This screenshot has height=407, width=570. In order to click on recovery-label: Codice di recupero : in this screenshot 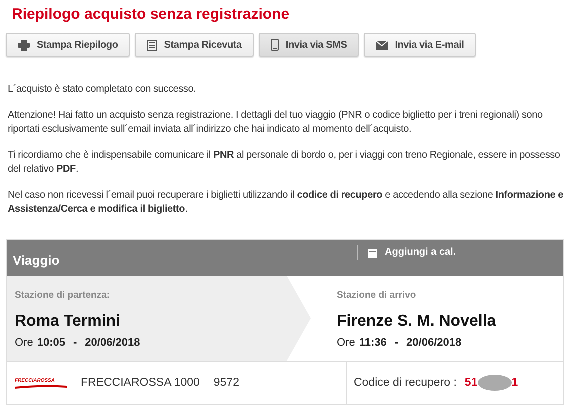, I will do `click(405, 383)`.